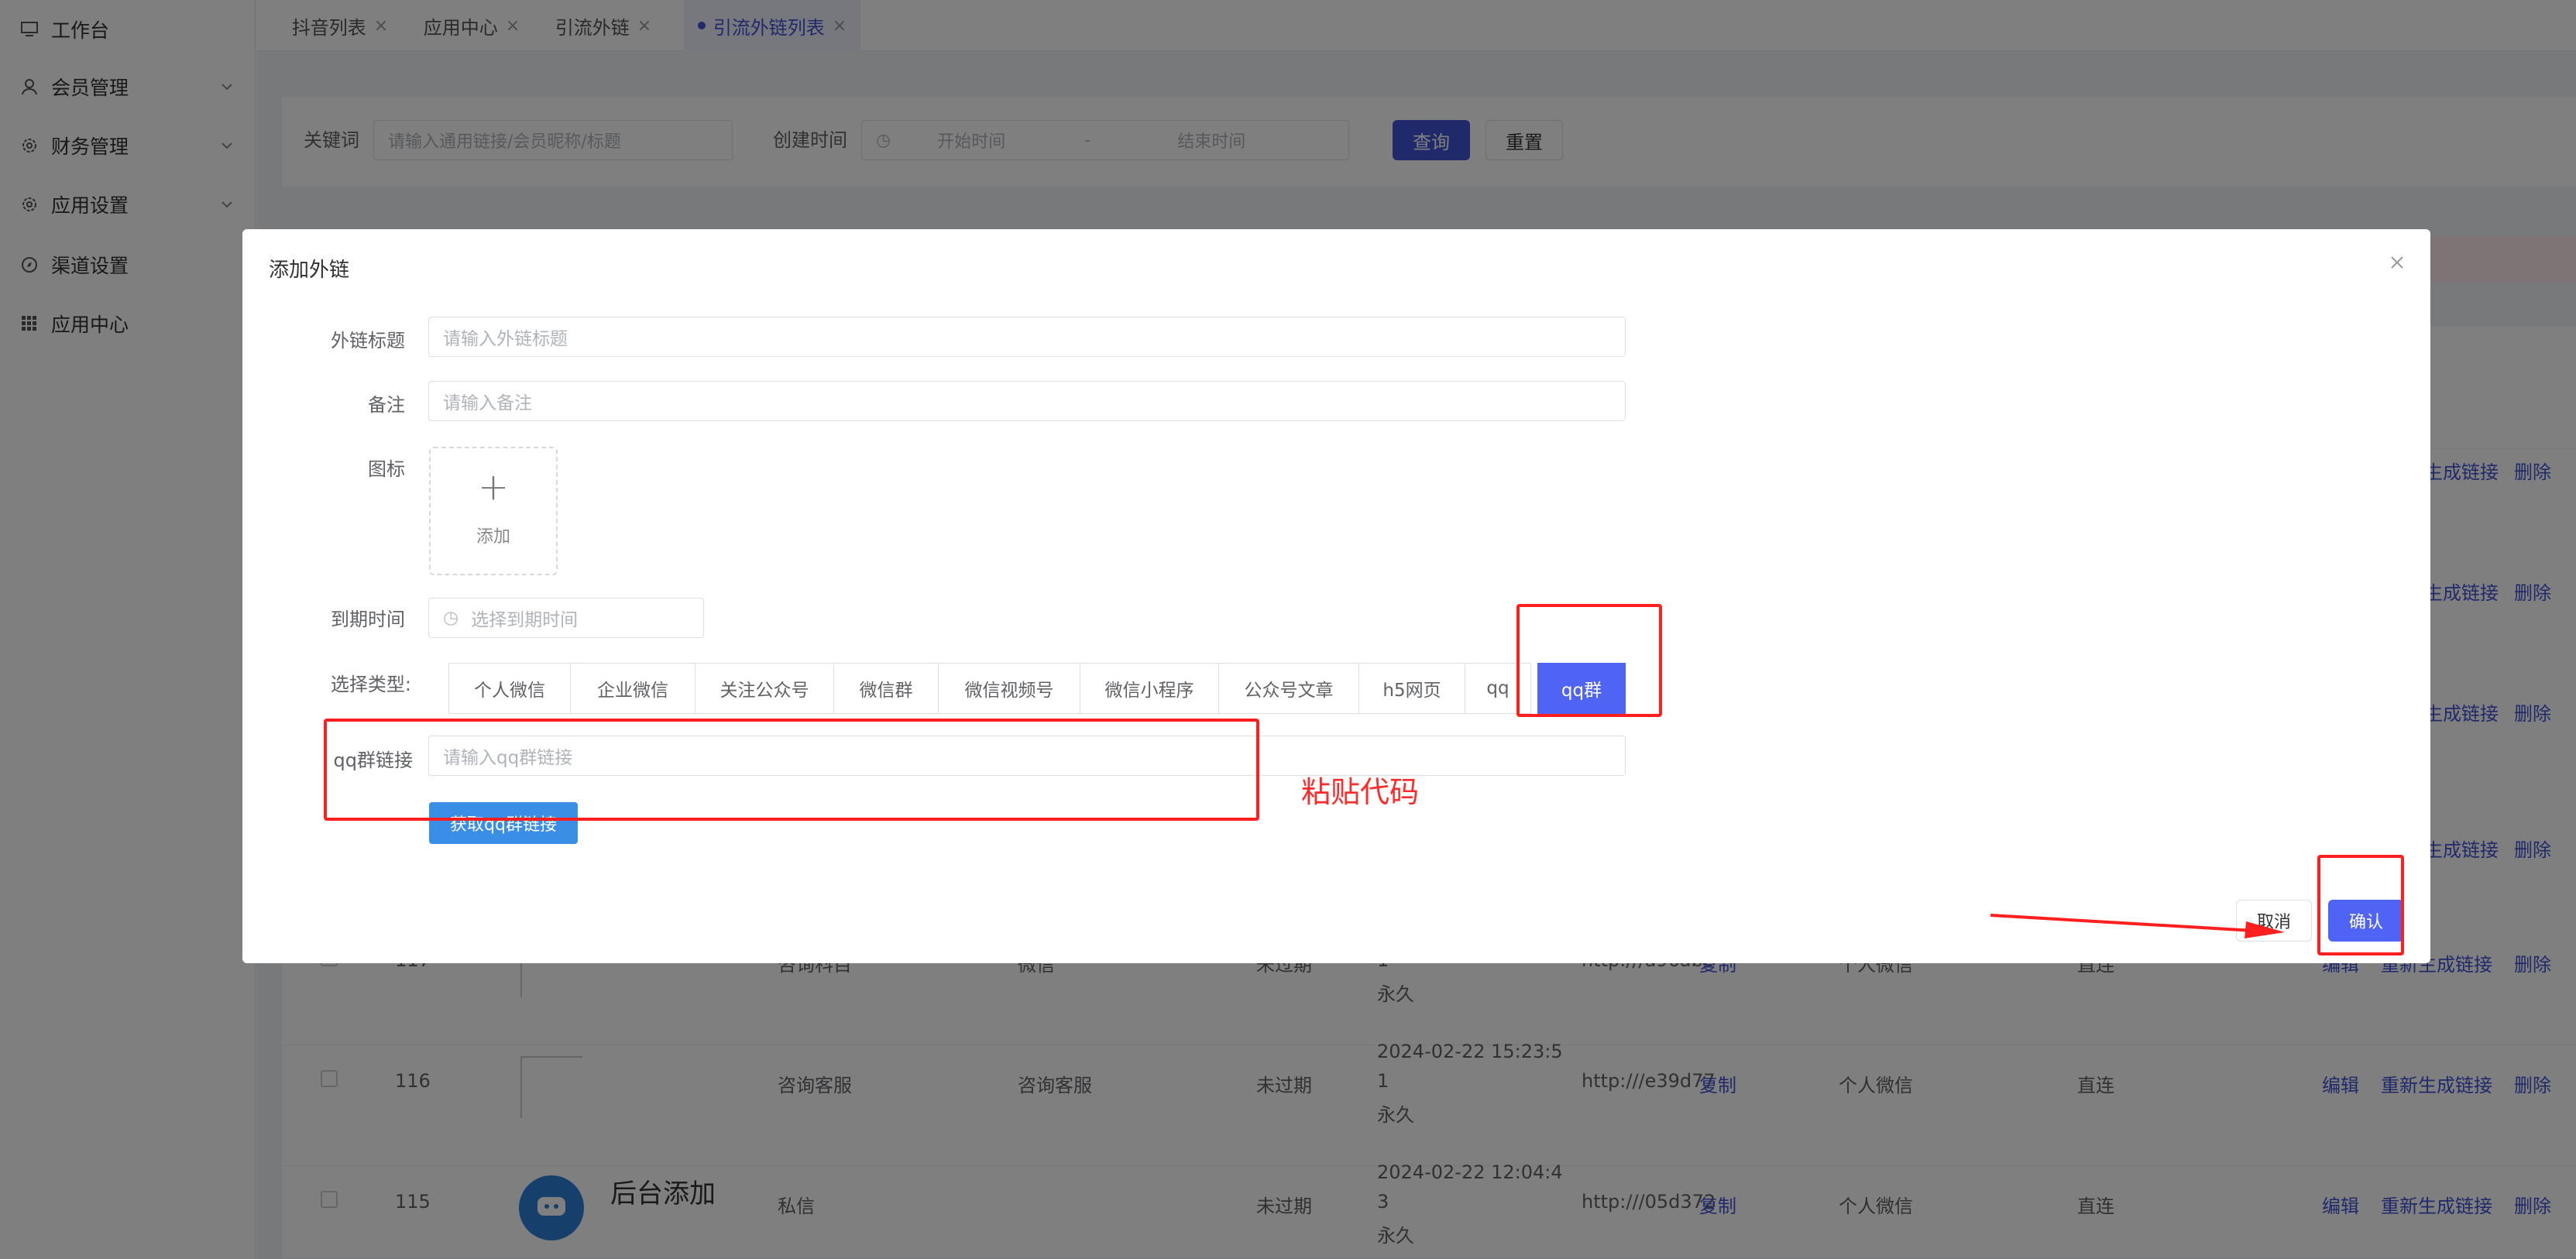 The height and width of the screenshot is (1259, 2576). What do you see at coordinates (2397, 262) in the screenshot?
I see `close-icon` at bounding box center [2397, 262].